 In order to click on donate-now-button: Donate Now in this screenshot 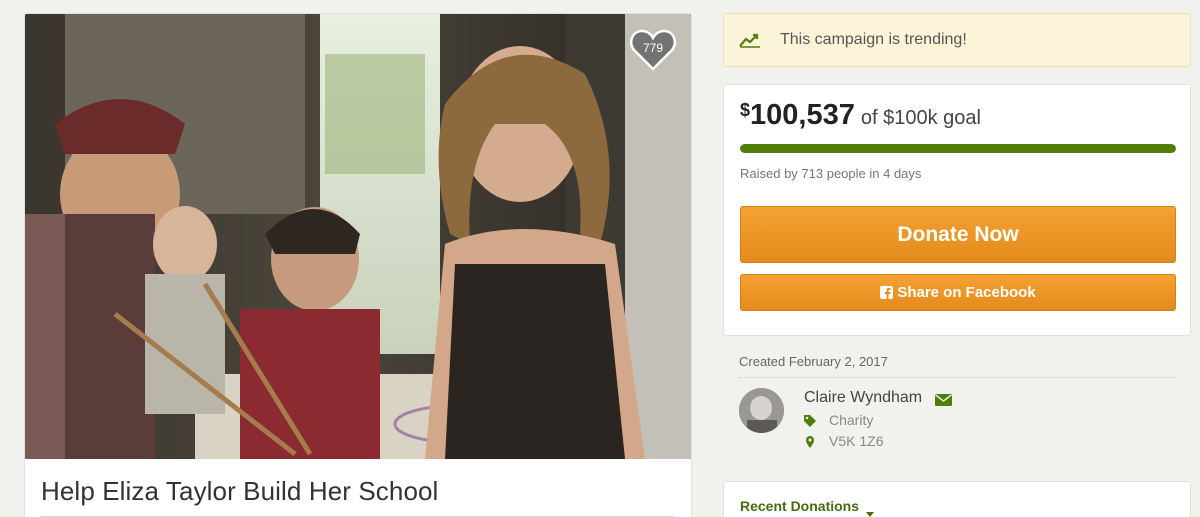, I will do `click(958, 234)`.